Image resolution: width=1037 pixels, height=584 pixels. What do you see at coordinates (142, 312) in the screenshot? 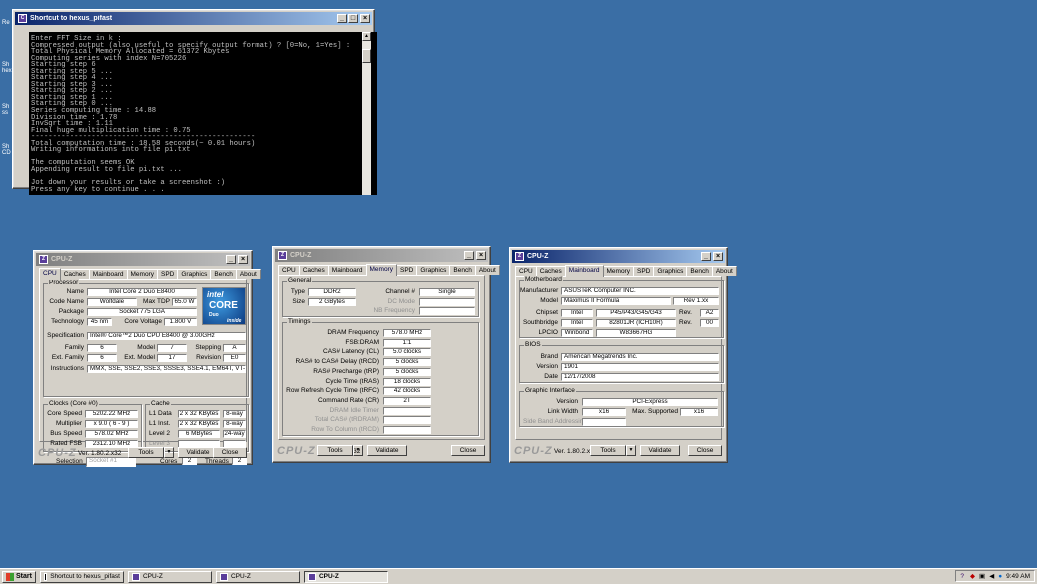
I see `package: Socket 775 LGA` at bounding box center [142, 312].